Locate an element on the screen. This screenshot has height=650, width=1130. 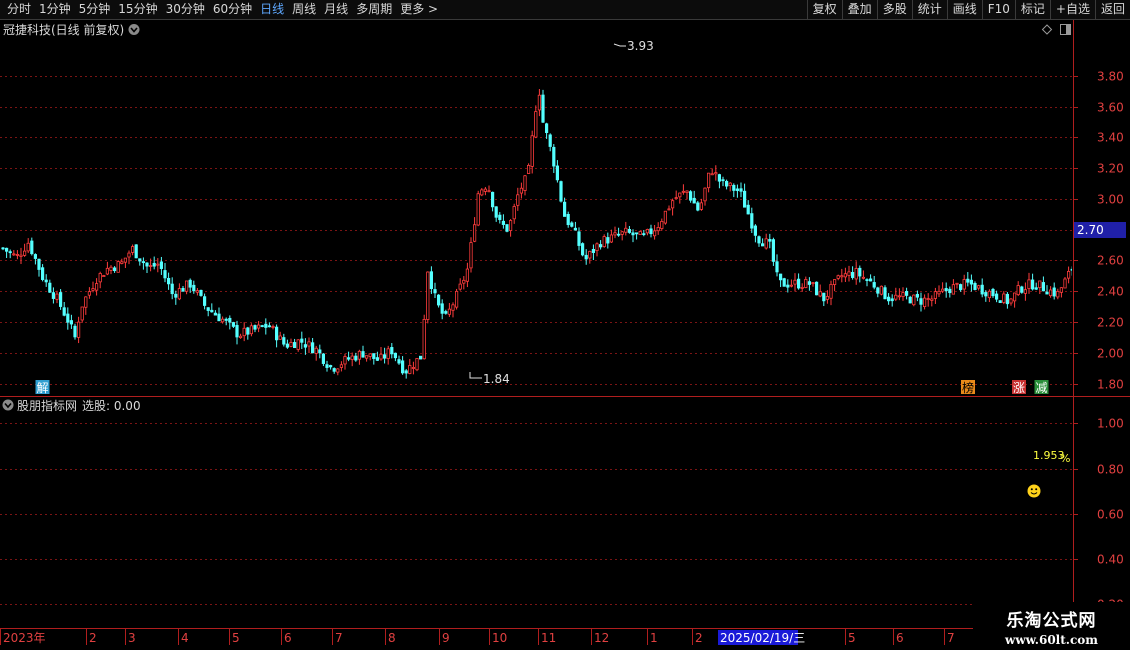
timeframe-tab: 15分钟 is located at coordinates (137, 9).